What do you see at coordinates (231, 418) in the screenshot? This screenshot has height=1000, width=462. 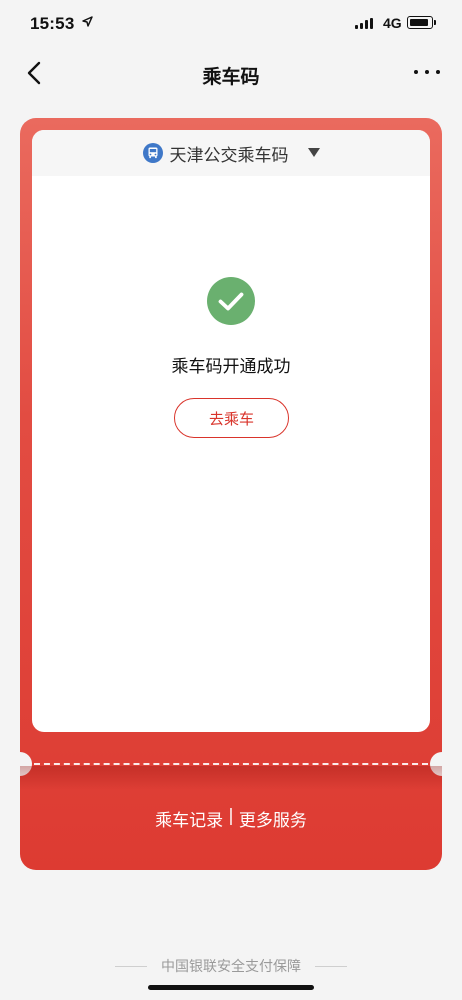 I see `go-ride-button: 去乘车` at bounding box center [231, 418].